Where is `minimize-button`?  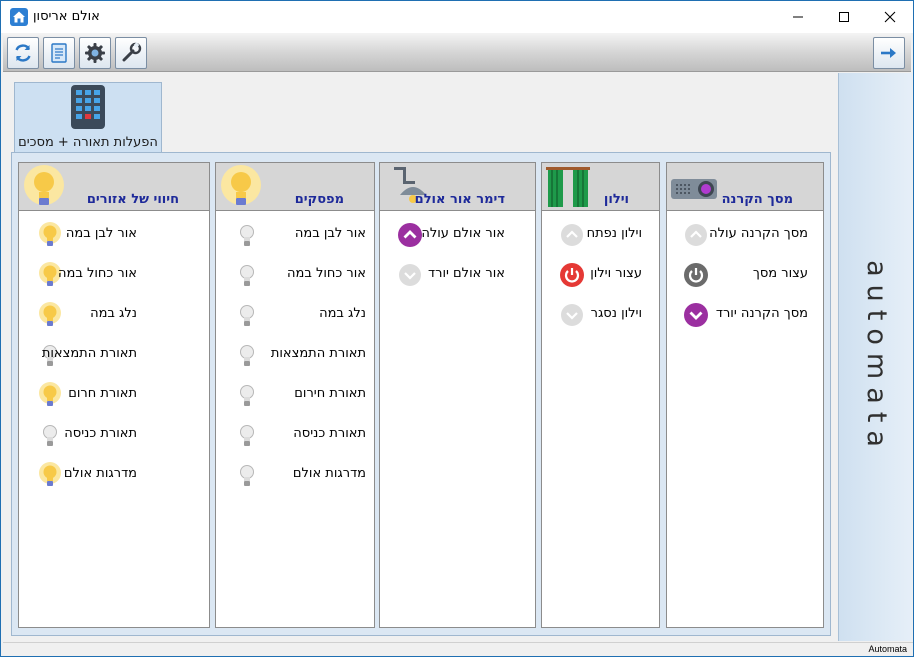 minimize-button is located at coordinates (798, 17).